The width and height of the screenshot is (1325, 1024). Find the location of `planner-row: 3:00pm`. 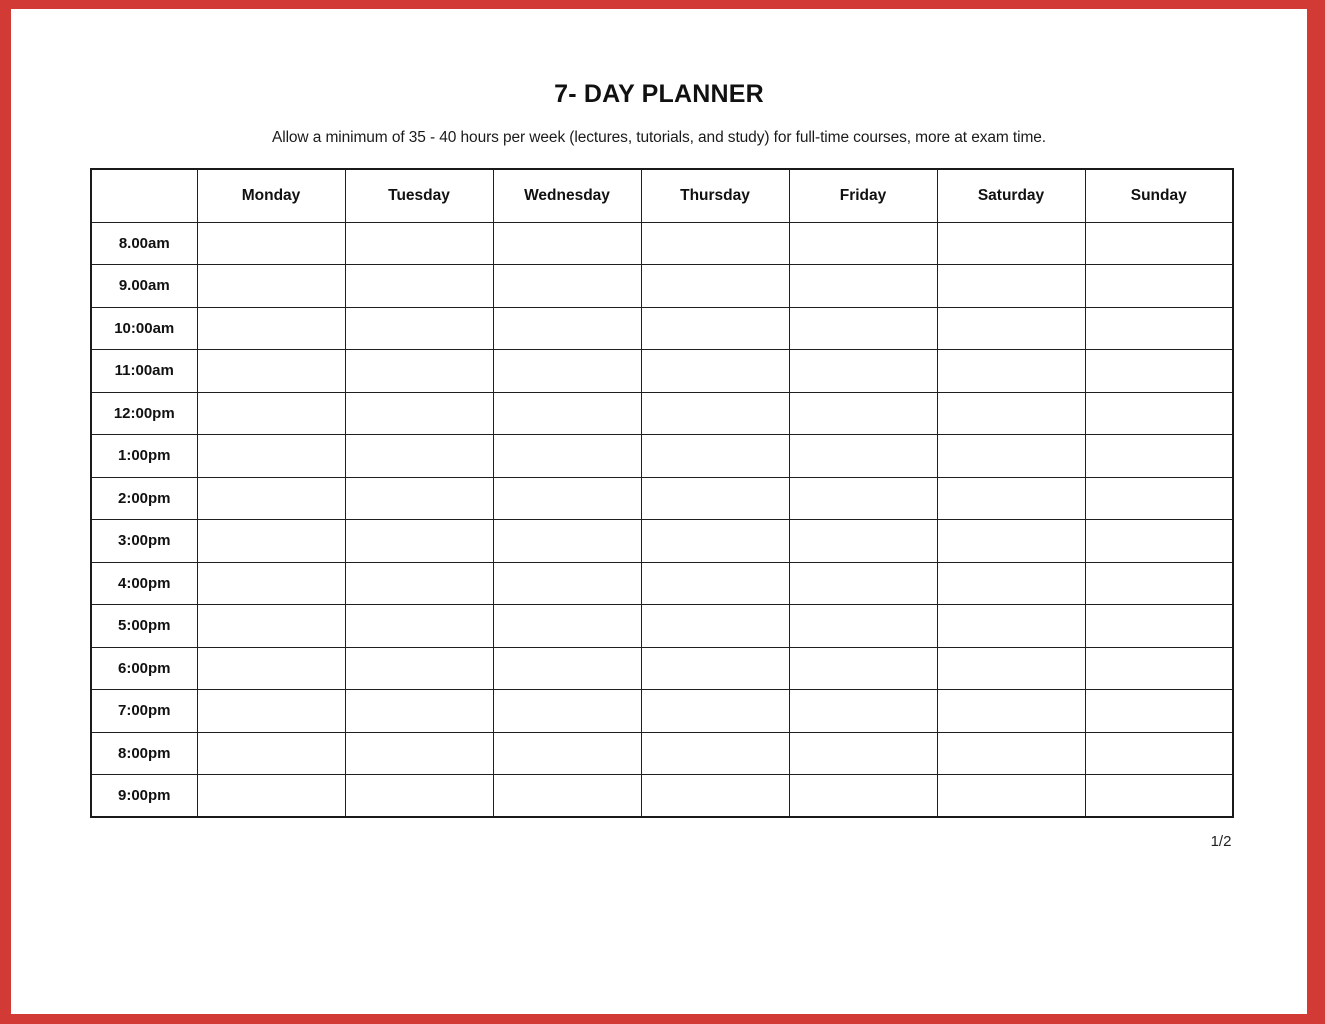

planner-row: 3:00pm is located at coordinates (662, 541).